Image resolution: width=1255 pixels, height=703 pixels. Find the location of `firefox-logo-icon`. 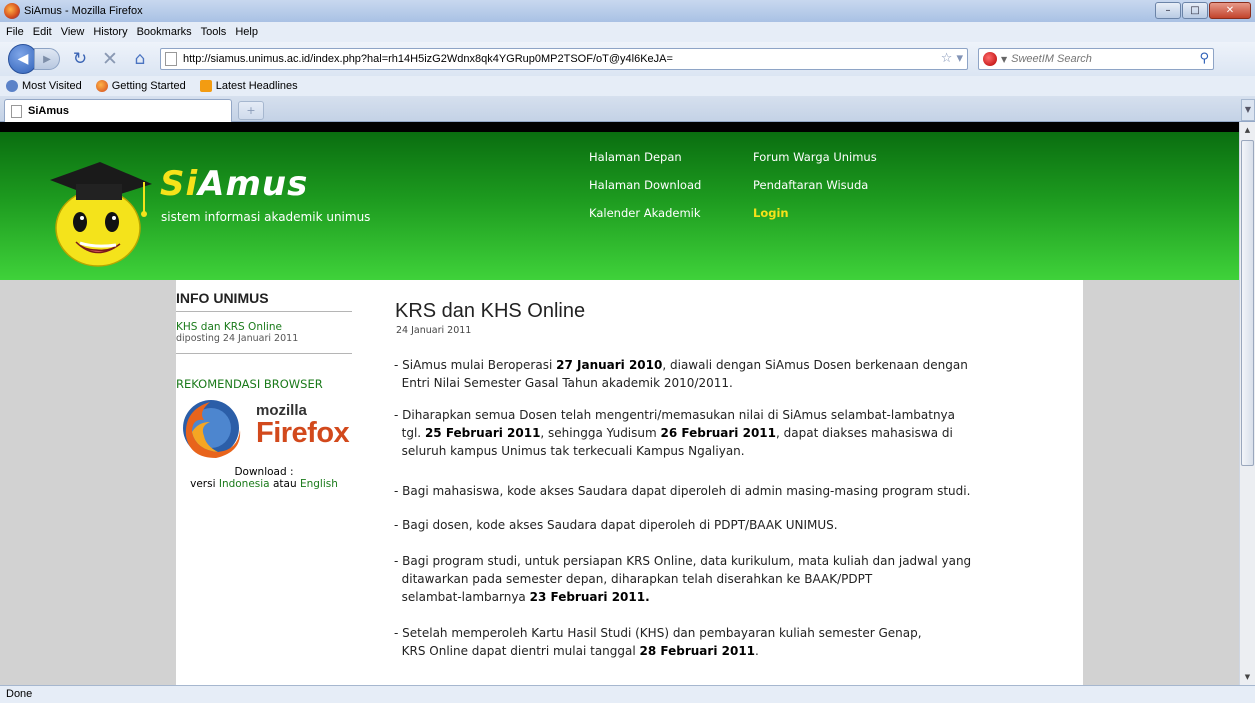

firefox-logo-icon is located at coordinates (213, 428).